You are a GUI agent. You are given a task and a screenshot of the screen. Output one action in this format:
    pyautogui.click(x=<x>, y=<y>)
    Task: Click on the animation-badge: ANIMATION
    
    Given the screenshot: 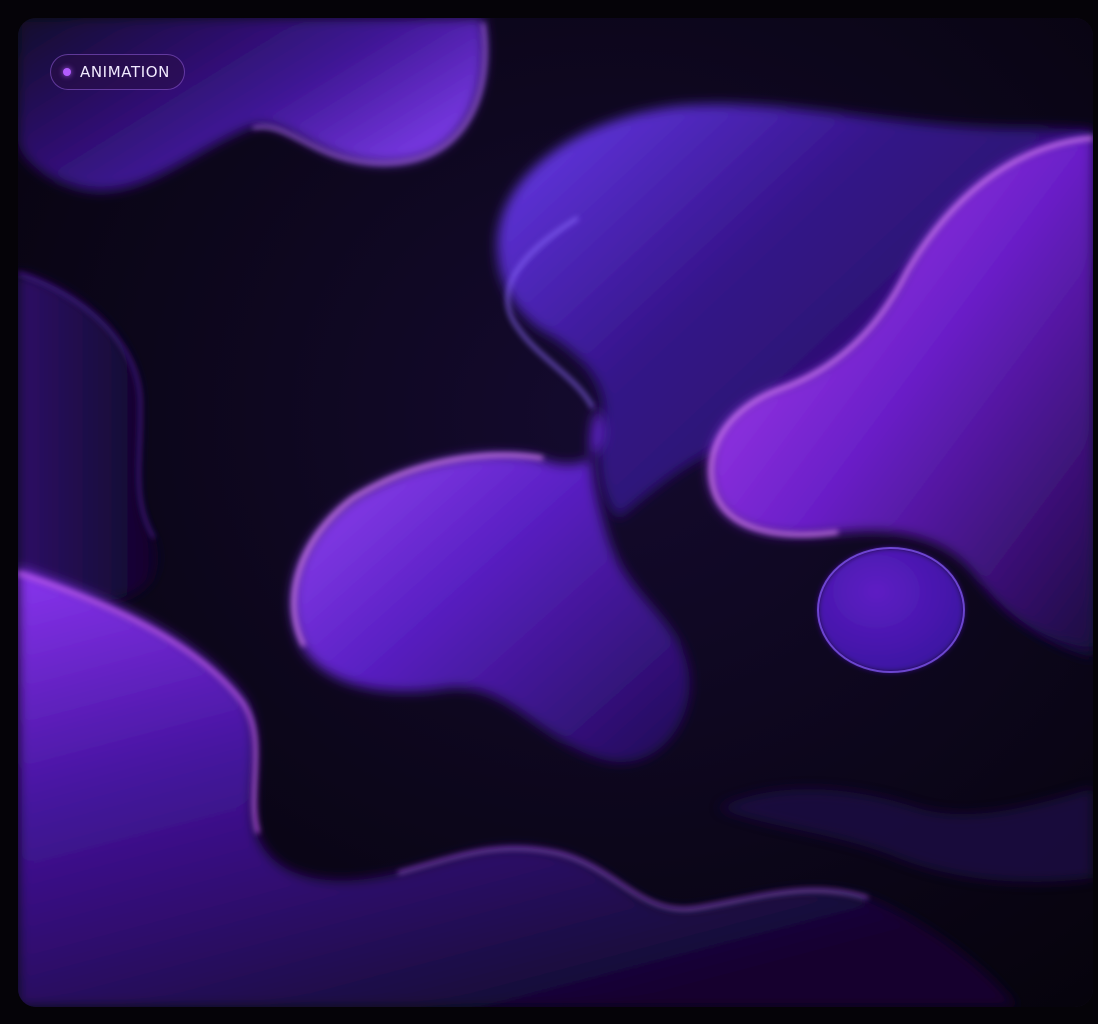 What is the action you would take?
    pyautogui.click(x=117, y=72)
    